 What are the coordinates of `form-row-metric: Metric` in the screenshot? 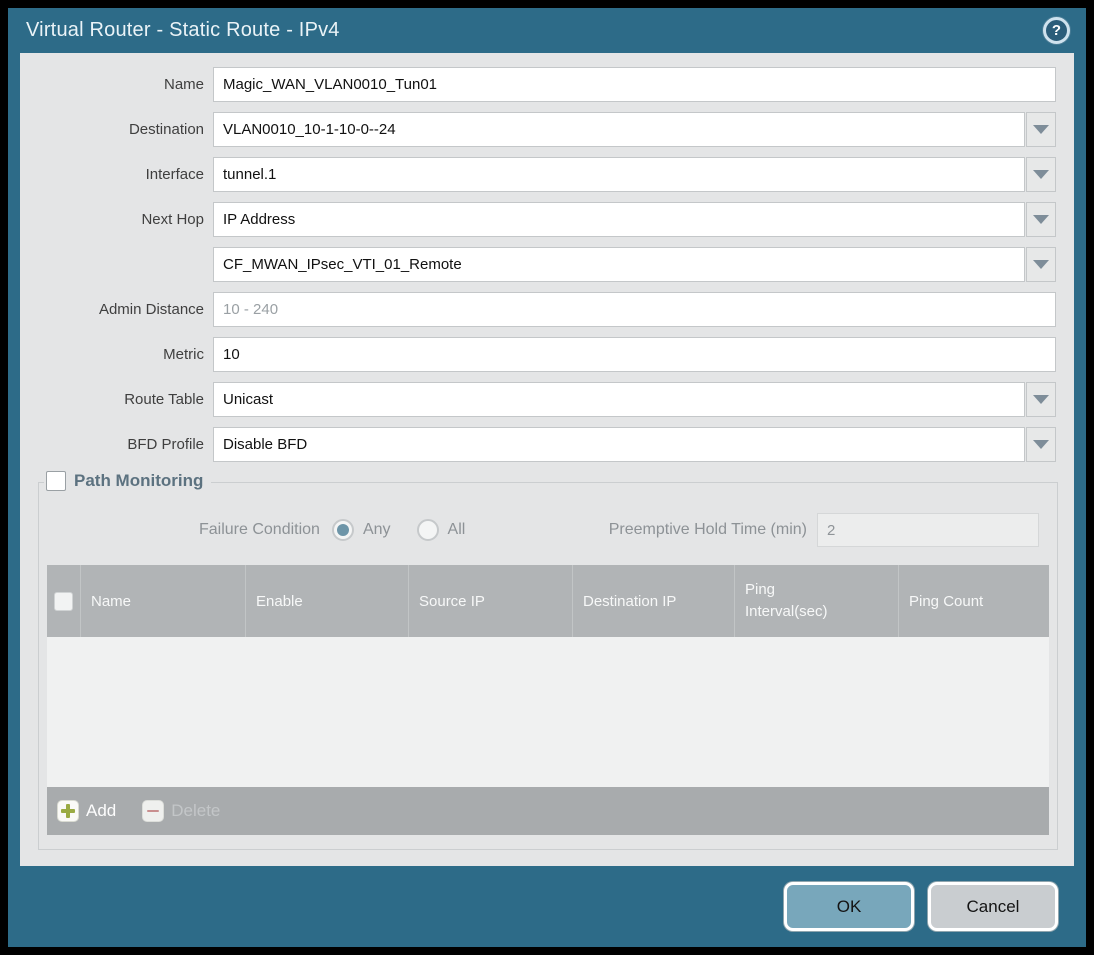 It's located at (547, 354).